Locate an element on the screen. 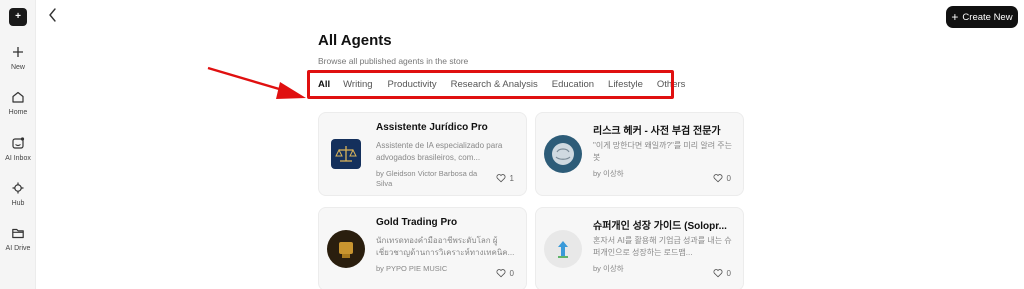 The height and width of the screenshot is (289, 1024). sidebar-item-label: Home is located at coordinates (18, 112).